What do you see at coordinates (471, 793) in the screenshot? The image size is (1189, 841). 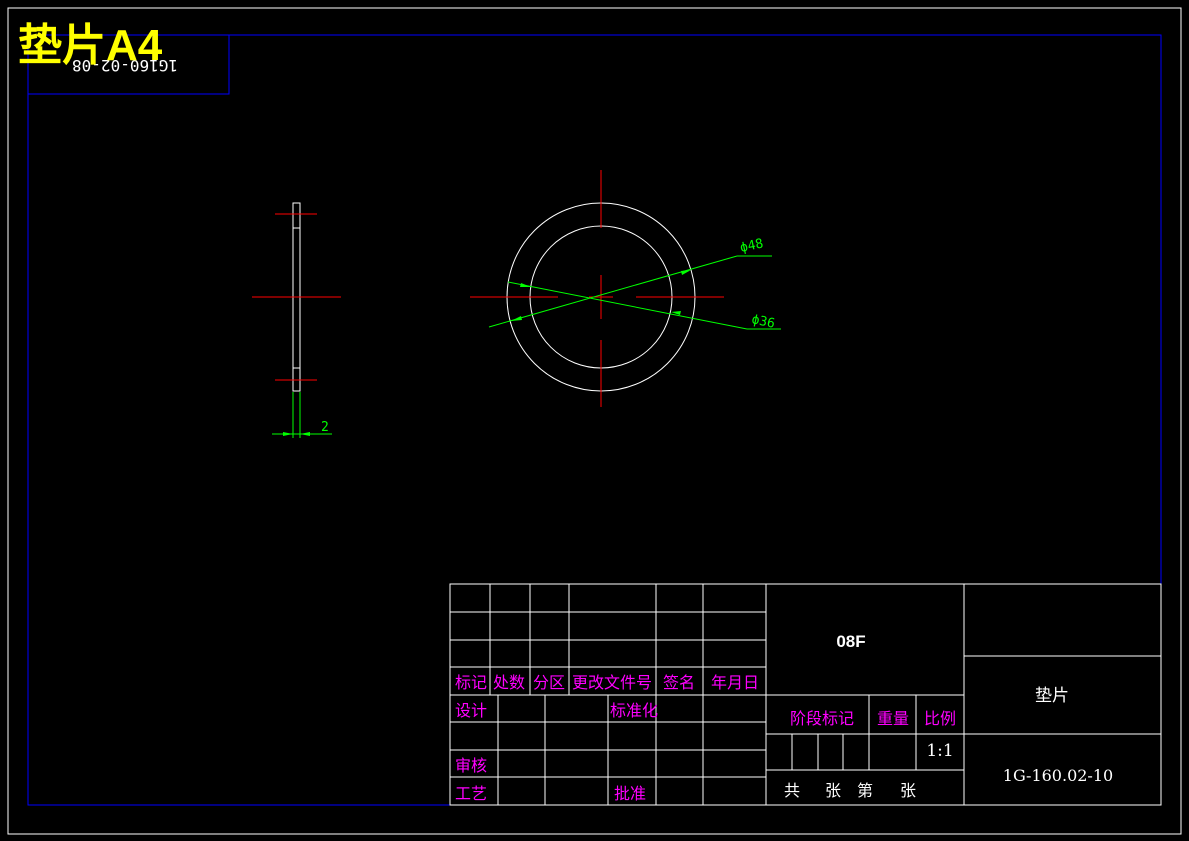 I see `process-label: 工艺` at bounding box center [471, 793].